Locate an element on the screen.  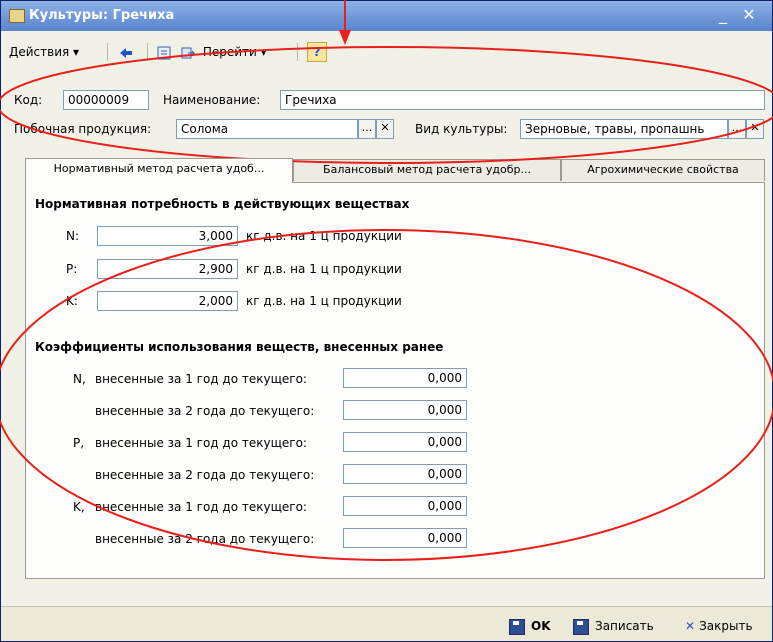
save-button: Записать is located at coordinates (613, 626).